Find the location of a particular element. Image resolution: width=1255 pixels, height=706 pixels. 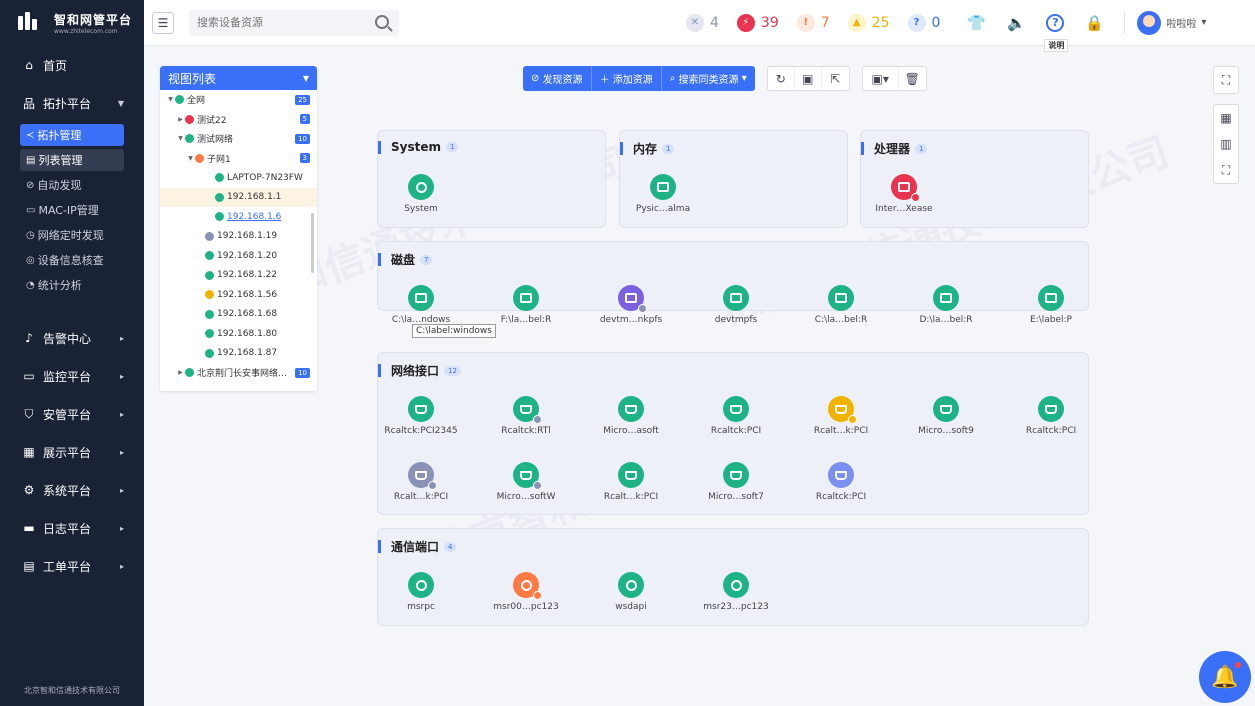

fullscreen-icon: ⛶ is located at coordinates (1226, 80).